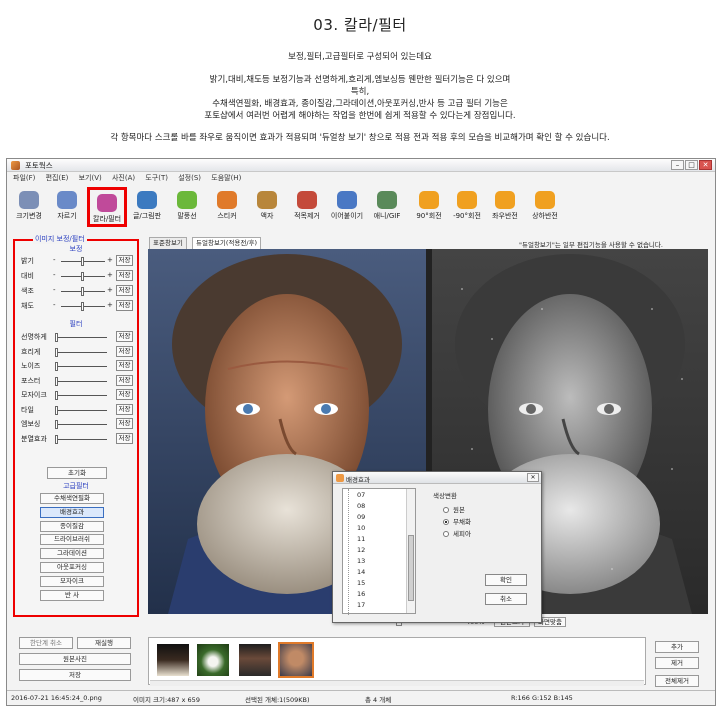 This screenshot has height=712, width=720. What do you see at coordinates (46, 643) in the screenshot?
I see `undo-button: 한단계 취소` at bounding box center [46, 643].